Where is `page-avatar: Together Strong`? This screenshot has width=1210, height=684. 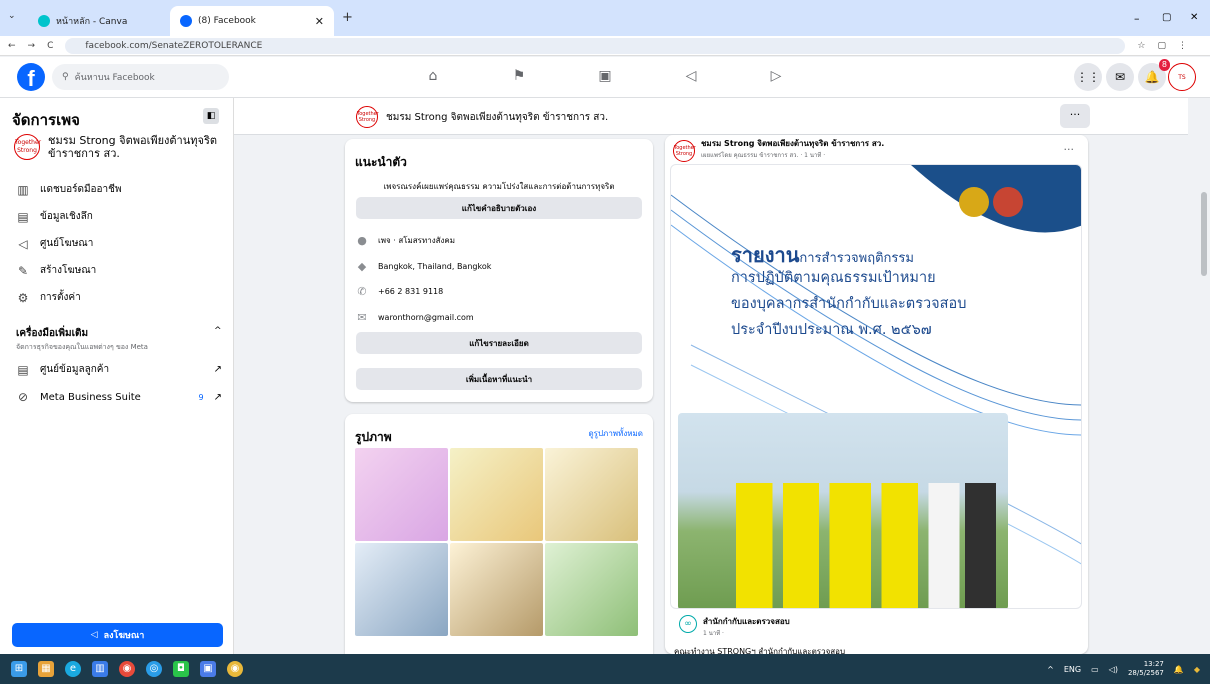 page-avatar: Together Strong is located at coordinates (367, 117).